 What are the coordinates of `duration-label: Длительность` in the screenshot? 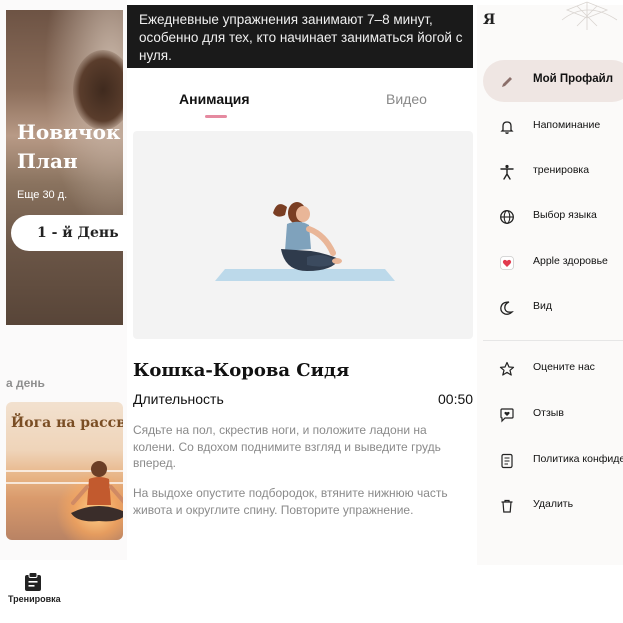 It's located at (178, 399).